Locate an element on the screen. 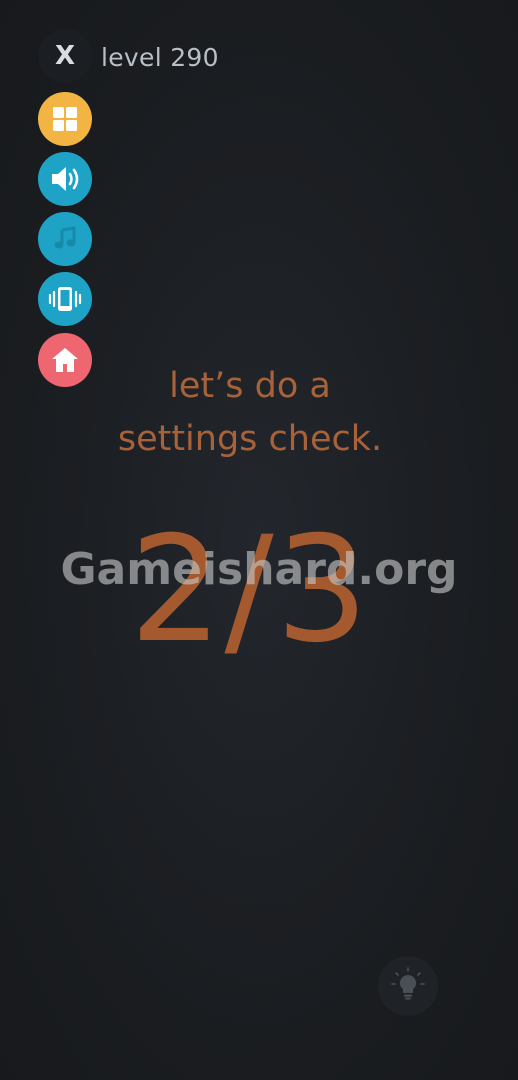 This screenshot has width=518, height=1080. music-toggle-button is located at coordinates (65, 239).